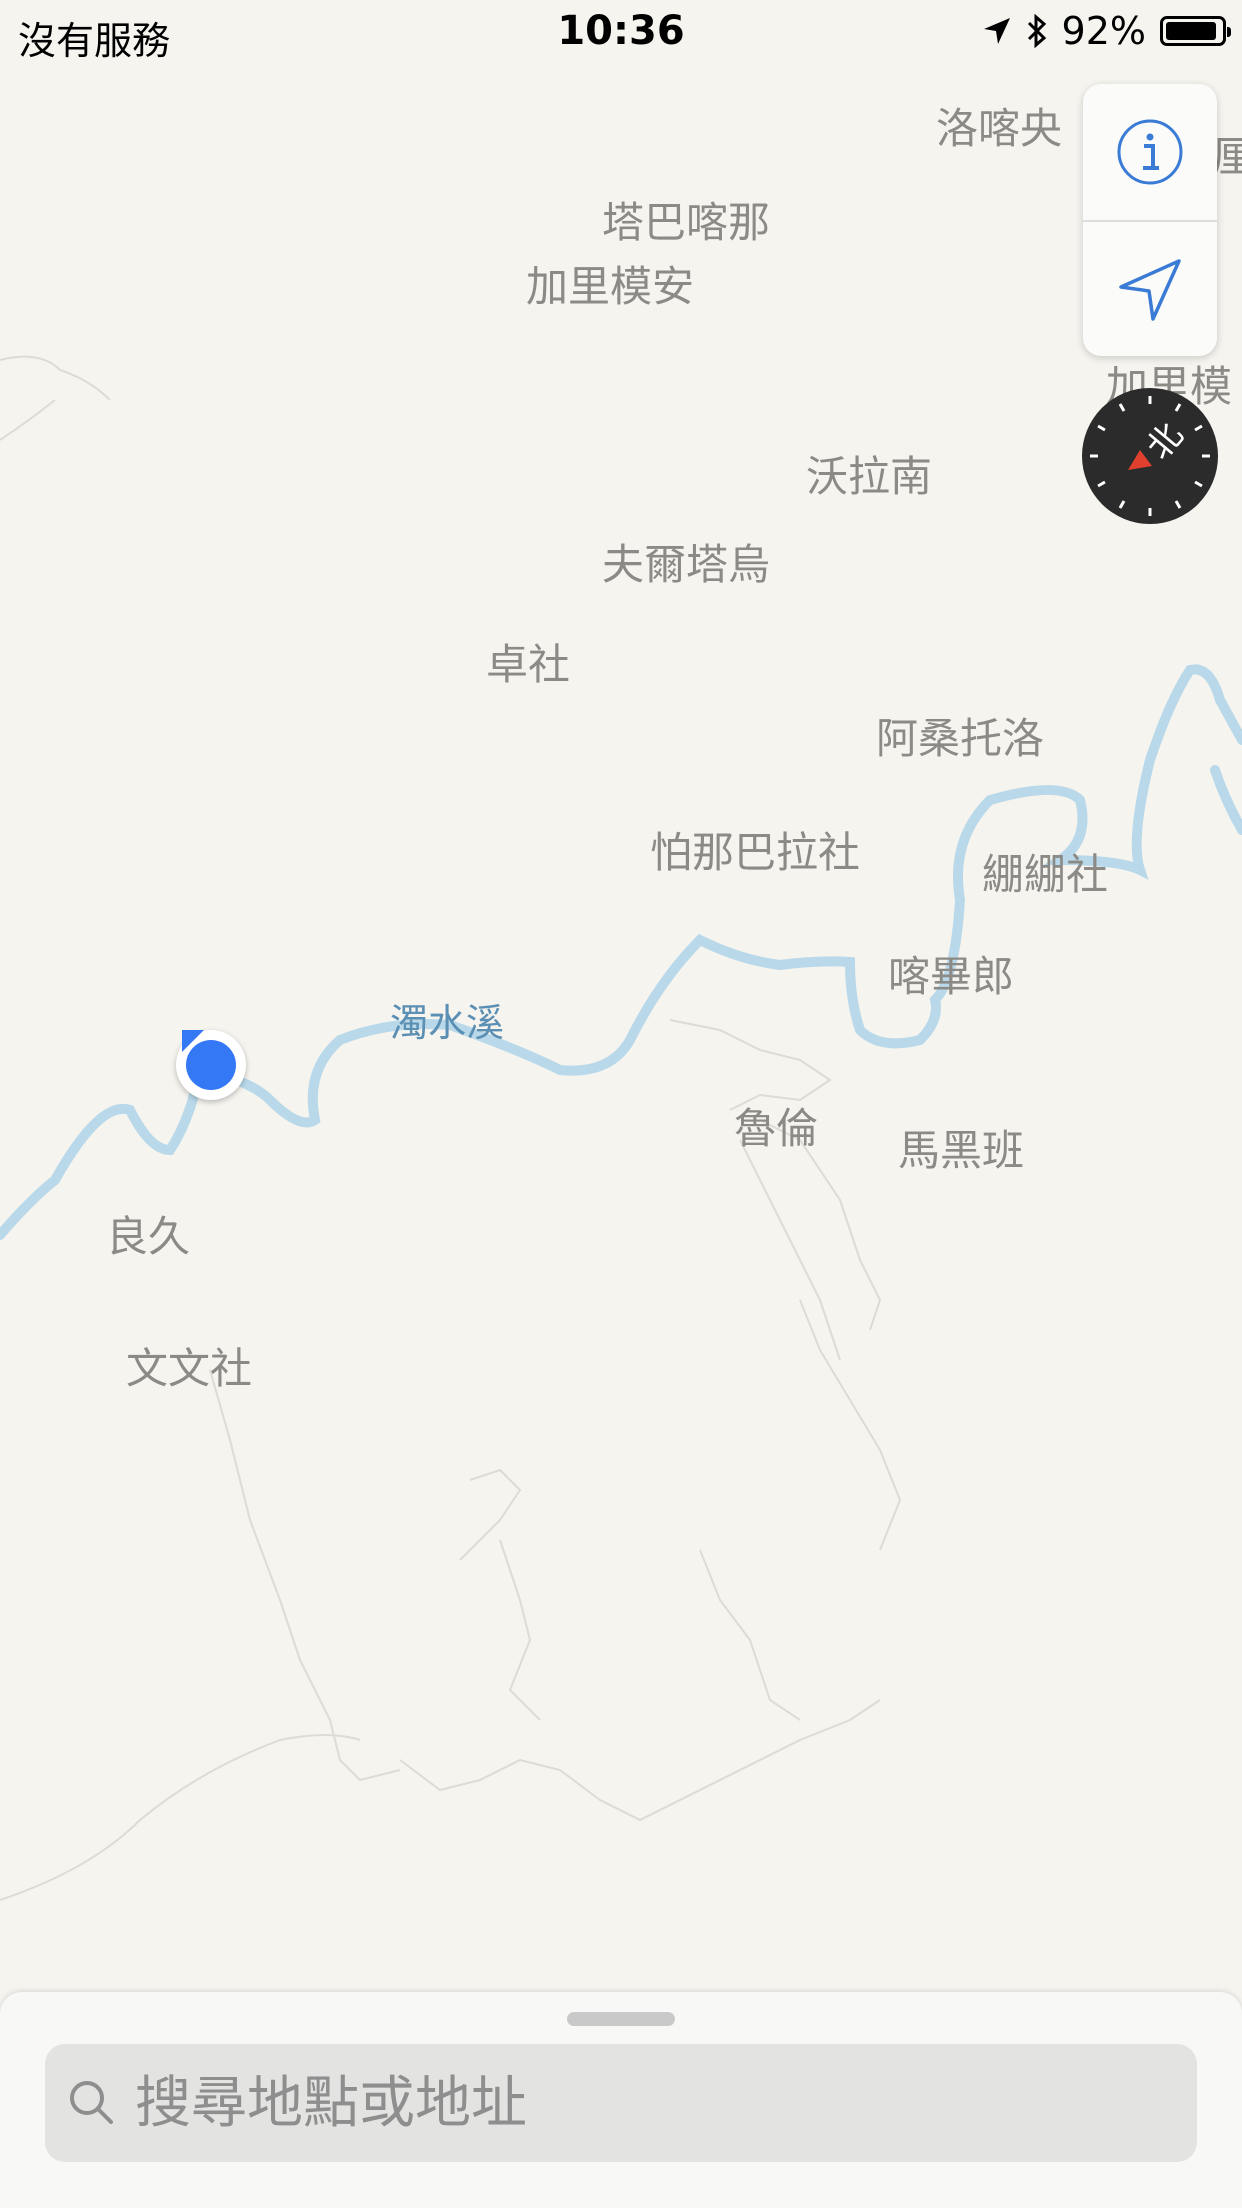 The height and width of the screenshot is (2208, 1242). I want to click on place-label: 綳綳社, so click(1045, 875).